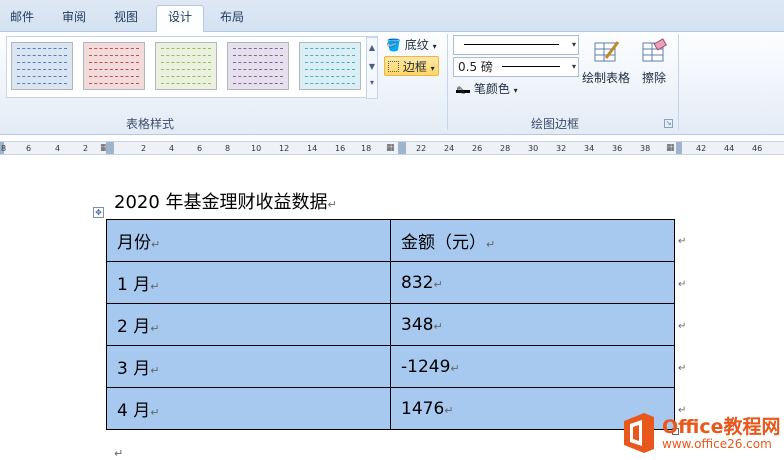  Describe the element at coordinates (258, 66) in the screenshot. I see `table-style-swatch-purple` at that location.